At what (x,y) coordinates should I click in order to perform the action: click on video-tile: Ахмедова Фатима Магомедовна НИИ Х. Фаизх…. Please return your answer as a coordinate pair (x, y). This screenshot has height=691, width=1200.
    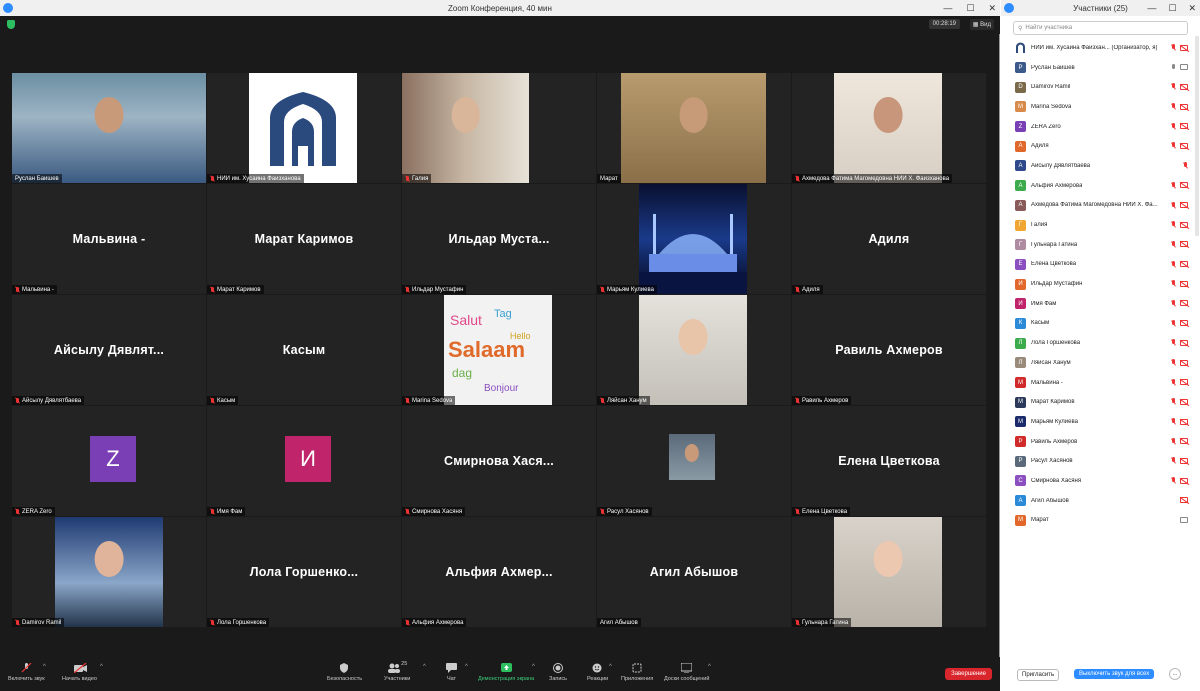
    Looking at the image, I should click on (889, 128).